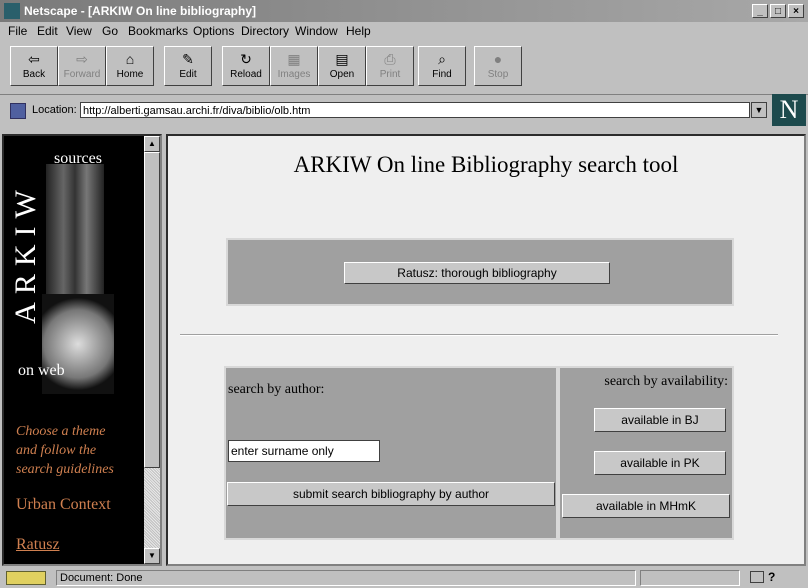 The height and width of the screenshot is (588, 808). I want to click on ratusz-link: Ratusz, so click(38, 545).